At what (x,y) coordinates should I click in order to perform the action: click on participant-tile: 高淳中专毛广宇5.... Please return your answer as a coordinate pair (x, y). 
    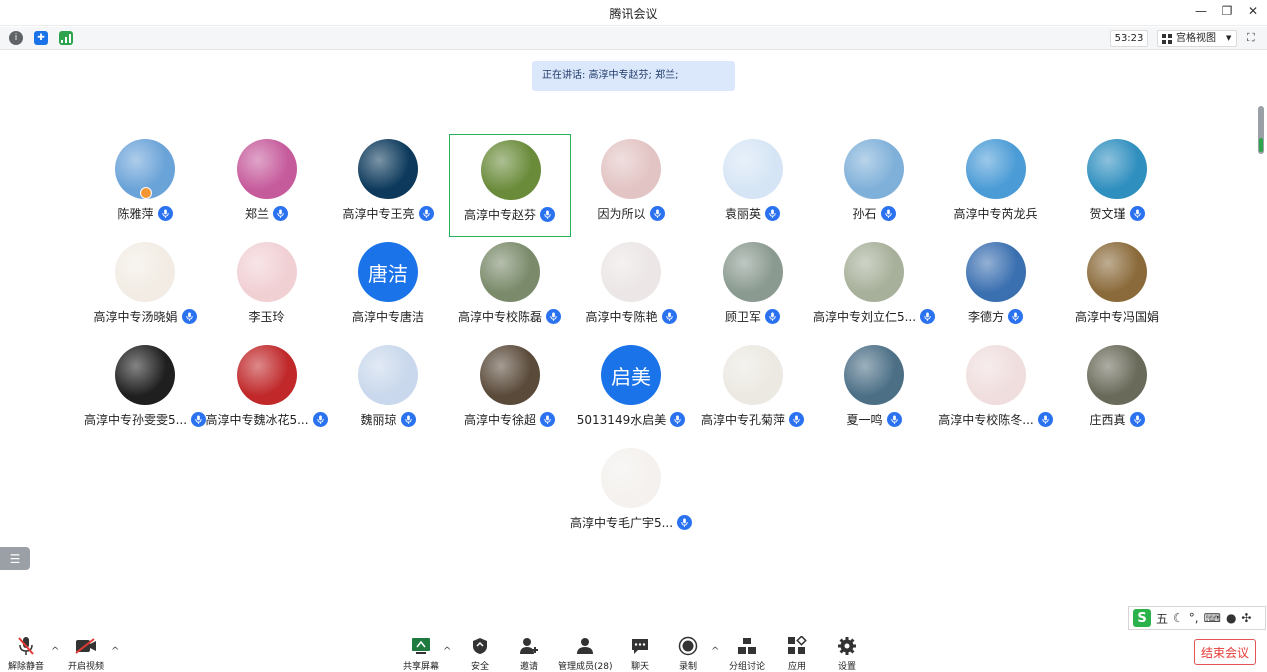
    Looking at the image, I should click on (631, 494).